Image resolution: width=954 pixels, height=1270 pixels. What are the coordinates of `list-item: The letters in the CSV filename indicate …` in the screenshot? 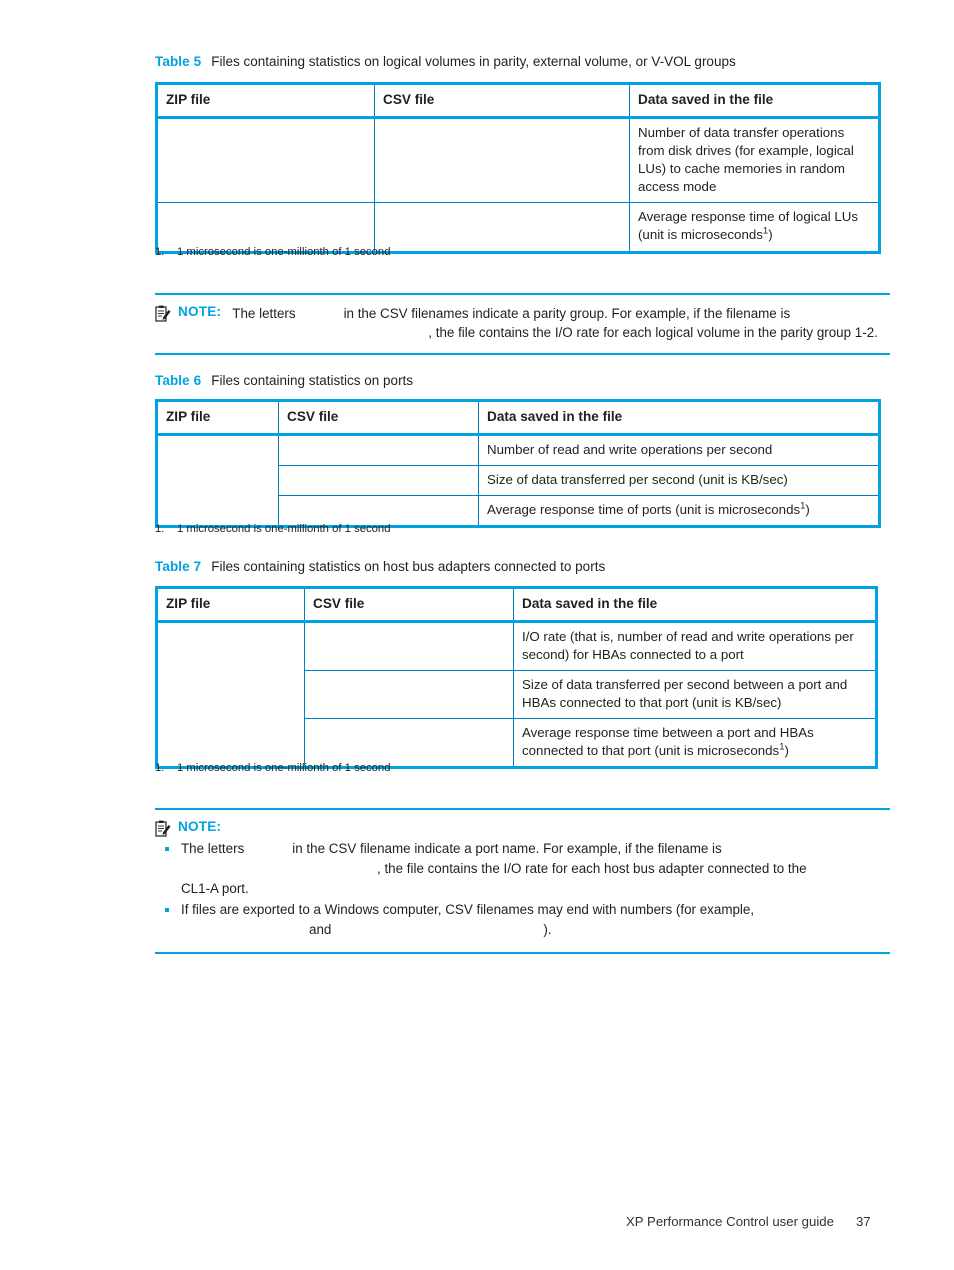 It's located at (527, 868).